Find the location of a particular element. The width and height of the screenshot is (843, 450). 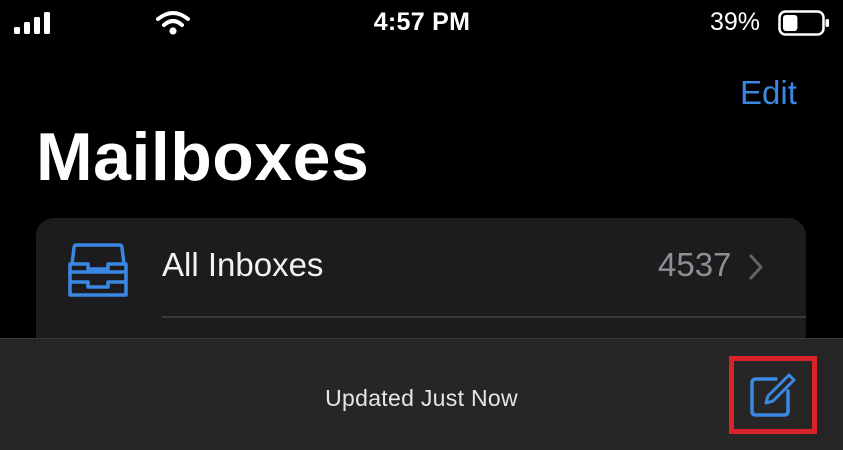

mailbox-label: All Inboxes is located at coordinates (243, 264).